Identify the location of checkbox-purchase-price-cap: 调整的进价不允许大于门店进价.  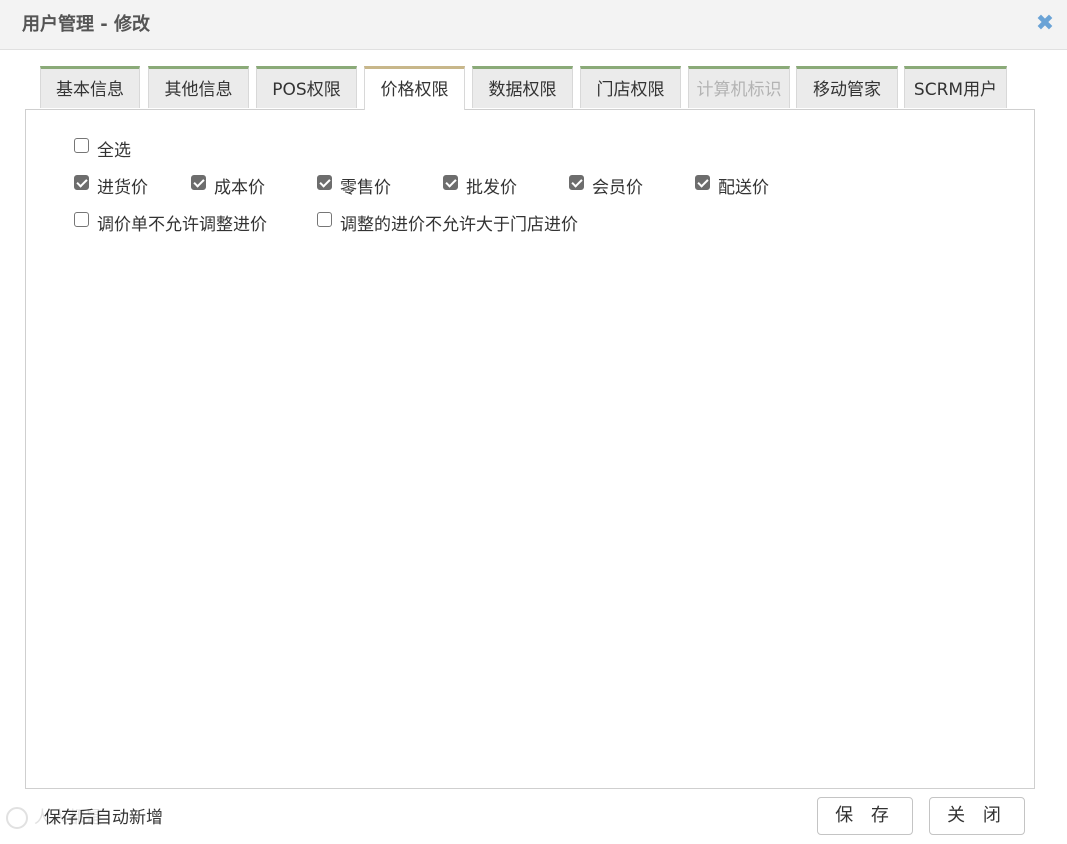
(447, 222).